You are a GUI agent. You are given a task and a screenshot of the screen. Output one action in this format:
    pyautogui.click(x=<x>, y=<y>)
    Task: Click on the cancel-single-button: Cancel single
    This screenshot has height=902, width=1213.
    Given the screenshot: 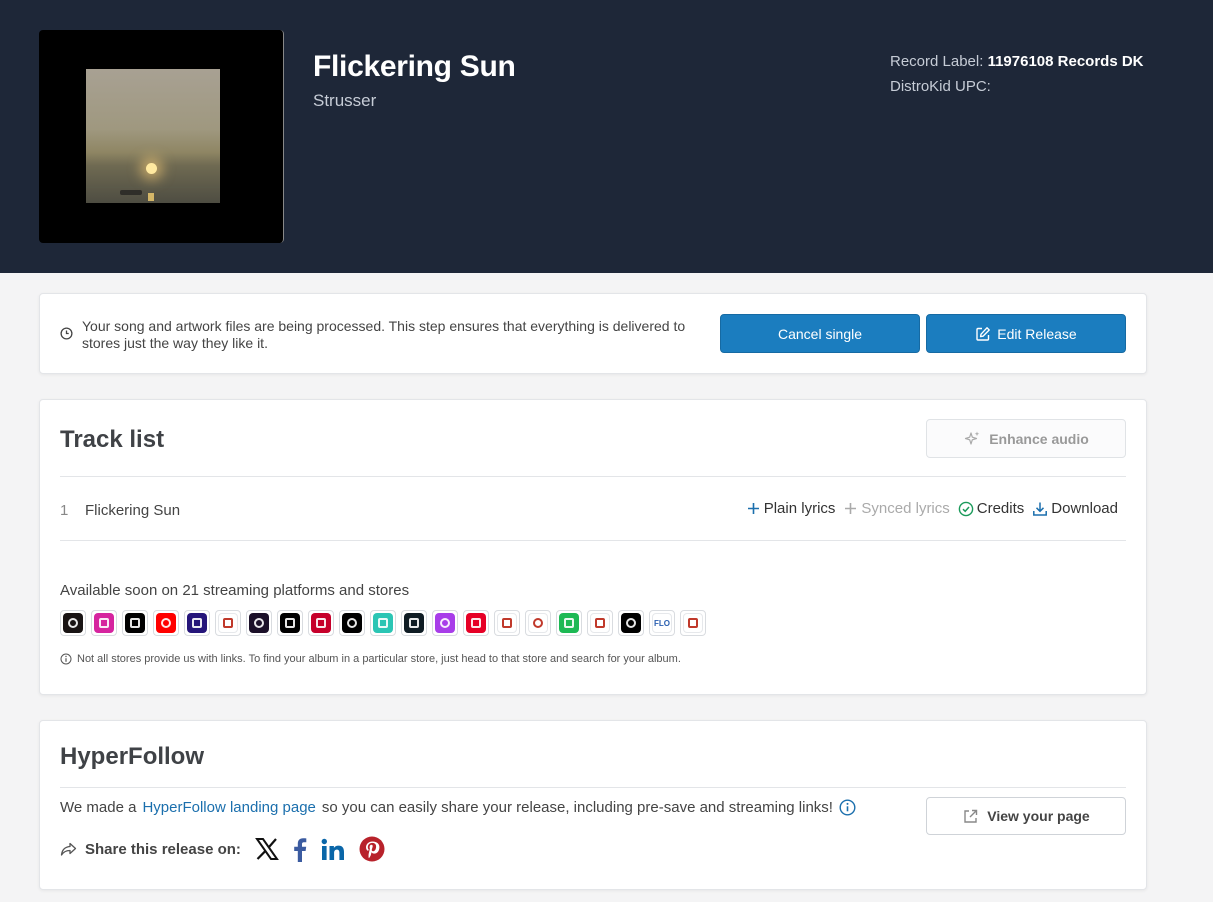 What is the action you would take?
    pyautogui.click(x=820, y=333)
    